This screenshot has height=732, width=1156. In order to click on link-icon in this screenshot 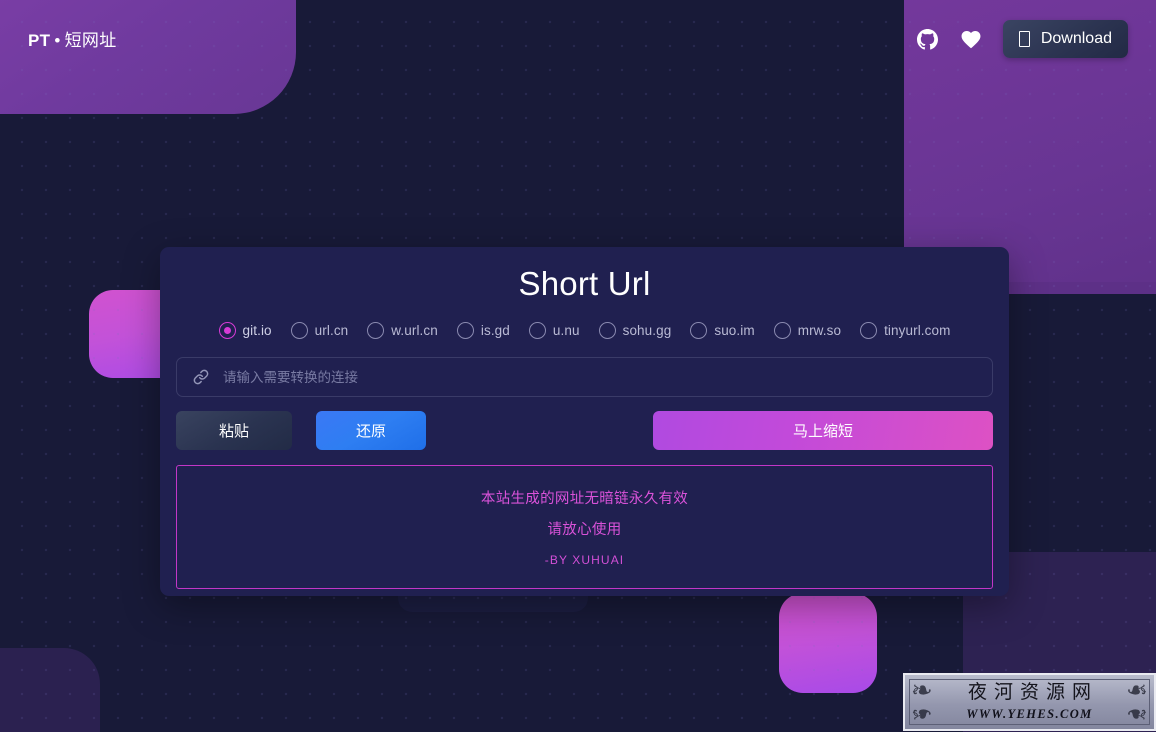, I will do `click(201, 377)`.